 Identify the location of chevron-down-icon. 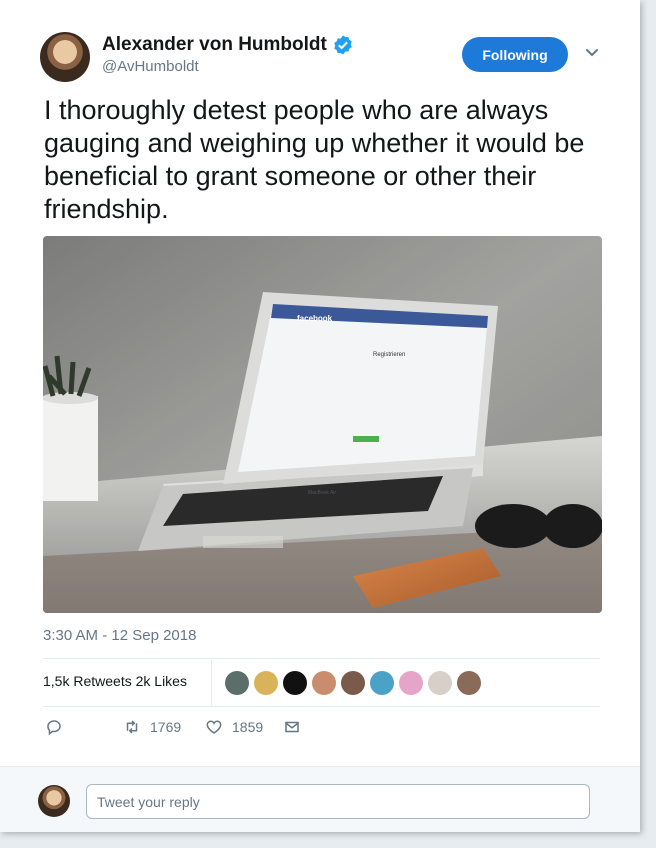
(592, 52).